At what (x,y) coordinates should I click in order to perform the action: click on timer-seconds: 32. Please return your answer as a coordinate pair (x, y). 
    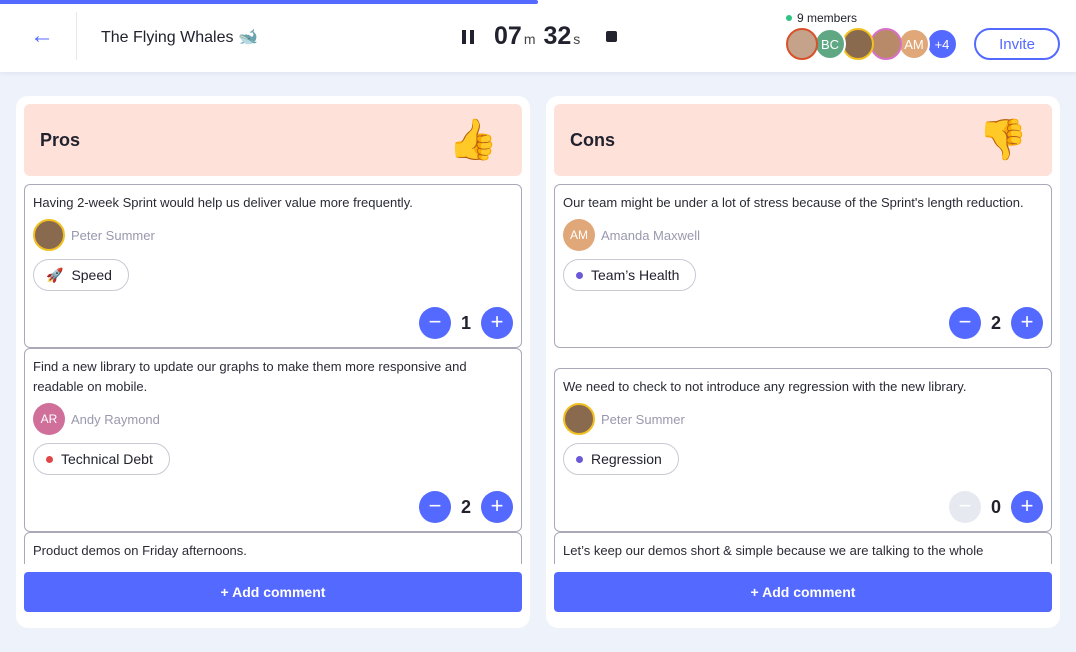
    Looking at the image, I should click on (557, 36).